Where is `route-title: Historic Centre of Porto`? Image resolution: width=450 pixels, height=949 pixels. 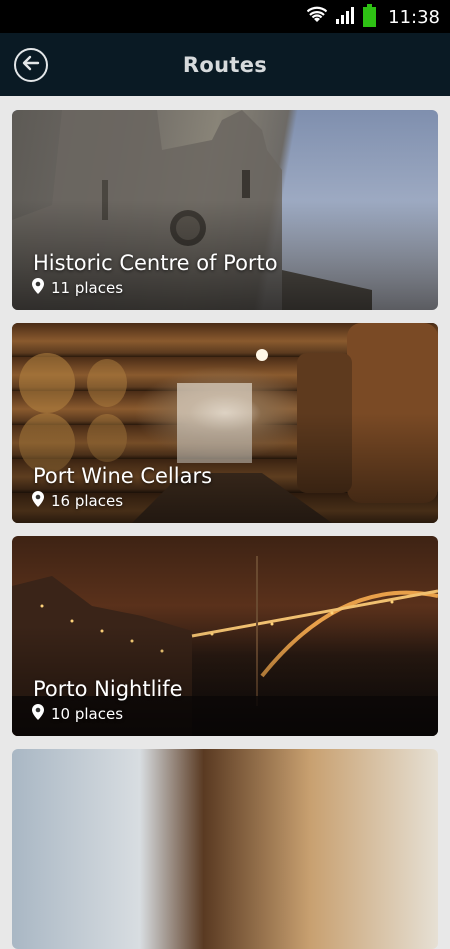 route-title: Historic Centre of Porto is located at coordinates (155, 263).